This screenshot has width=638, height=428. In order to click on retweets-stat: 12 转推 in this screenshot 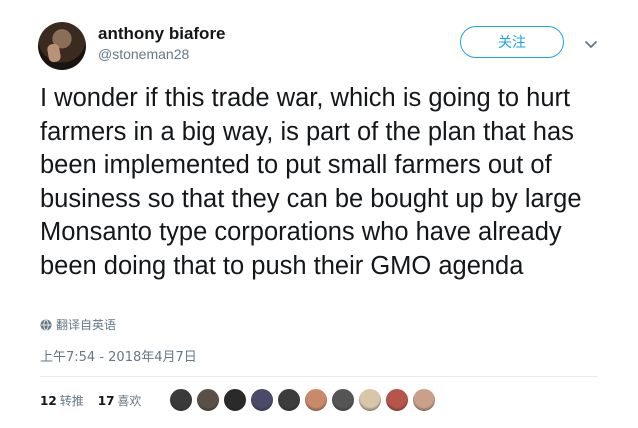, I will do `click(62, 400)`.